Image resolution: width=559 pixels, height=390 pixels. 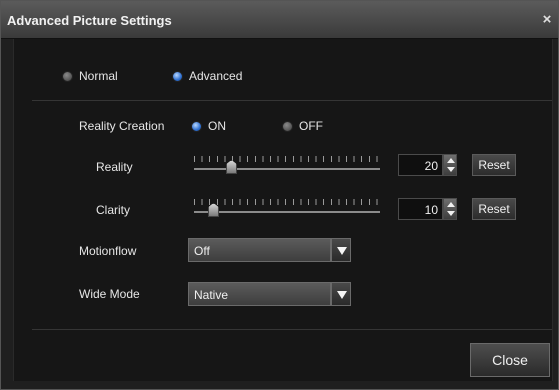 I want to click on reality-slider, so click(x=287, y=165).